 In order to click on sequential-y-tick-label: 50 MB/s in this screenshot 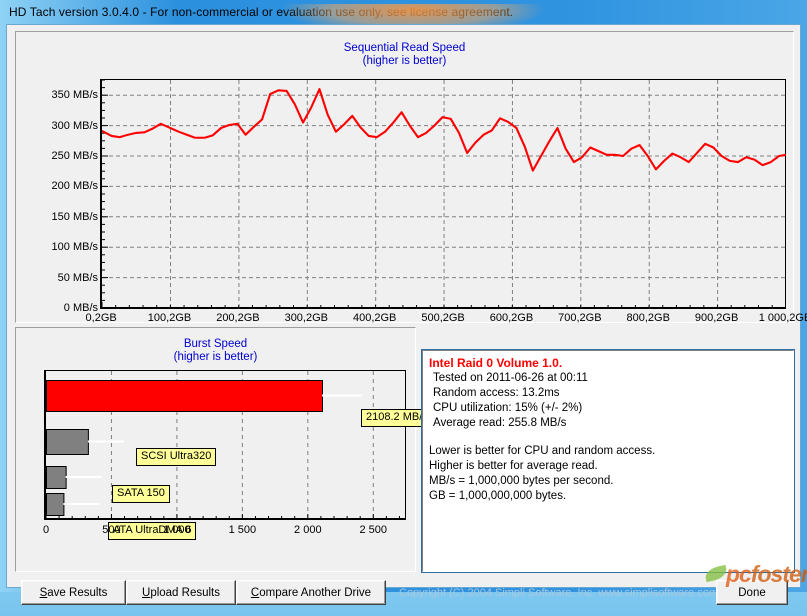, I will do `click(77, 277)`.